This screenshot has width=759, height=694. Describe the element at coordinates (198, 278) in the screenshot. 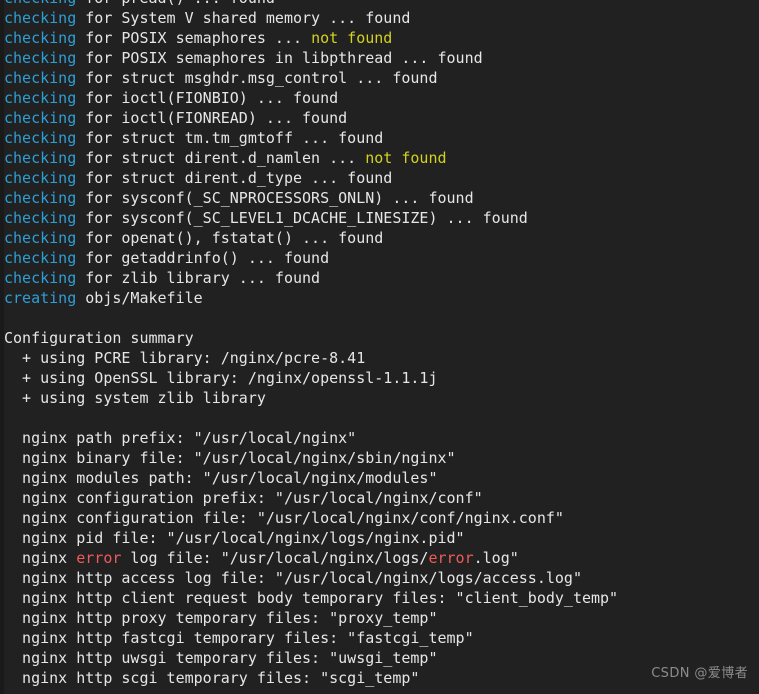

I see `terminal-text-segment: for zlib library ... found` at that location.